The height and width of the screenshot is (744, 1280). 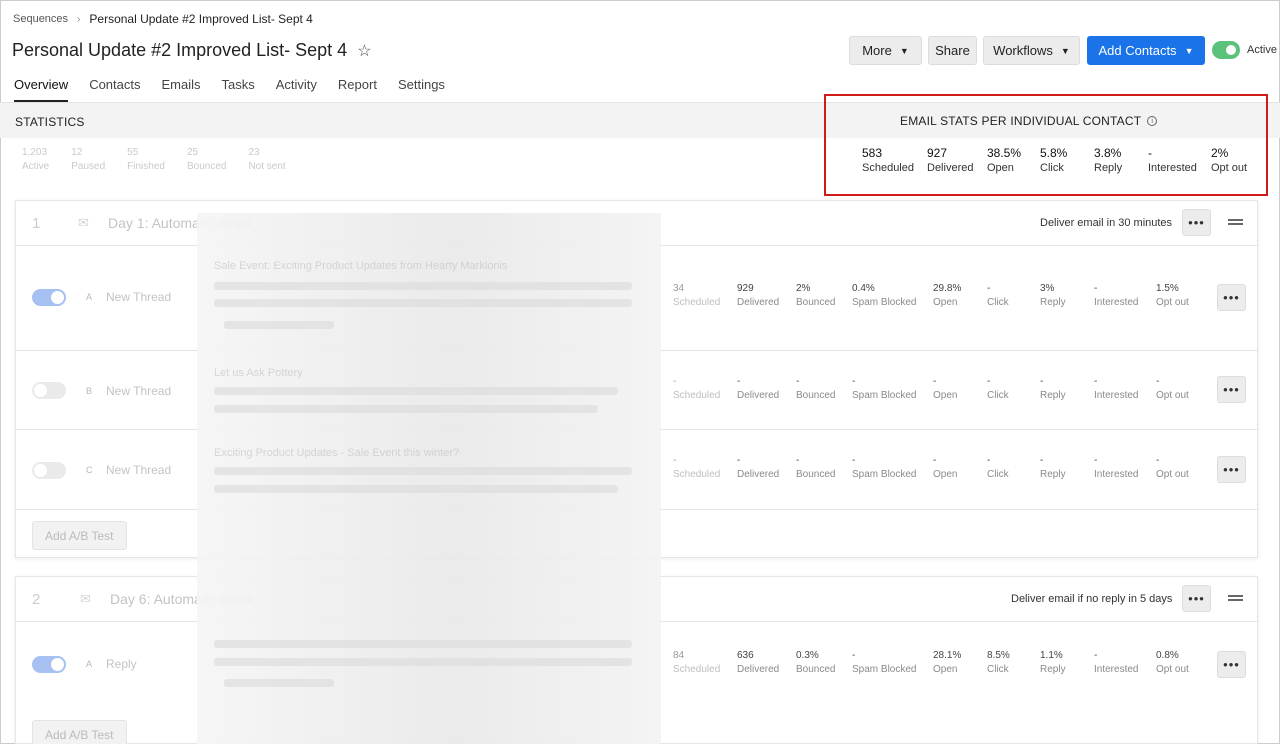 What do you see at coordinates (998, 468) in the screenshot?
I see `row-stat: - Click` at bounding box center [998, 468].